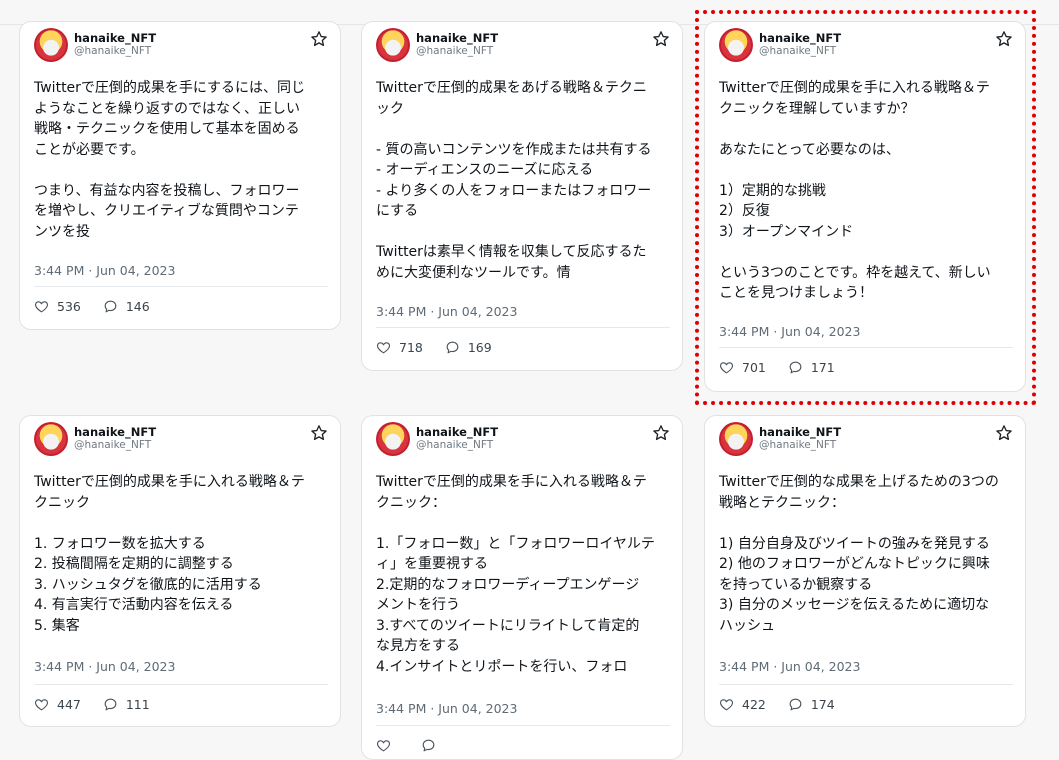 This screenshot has width=1059, height=760. Describe the element at coordinates (411, 347) in the screenshot. I see `like-count: 718` at that location.